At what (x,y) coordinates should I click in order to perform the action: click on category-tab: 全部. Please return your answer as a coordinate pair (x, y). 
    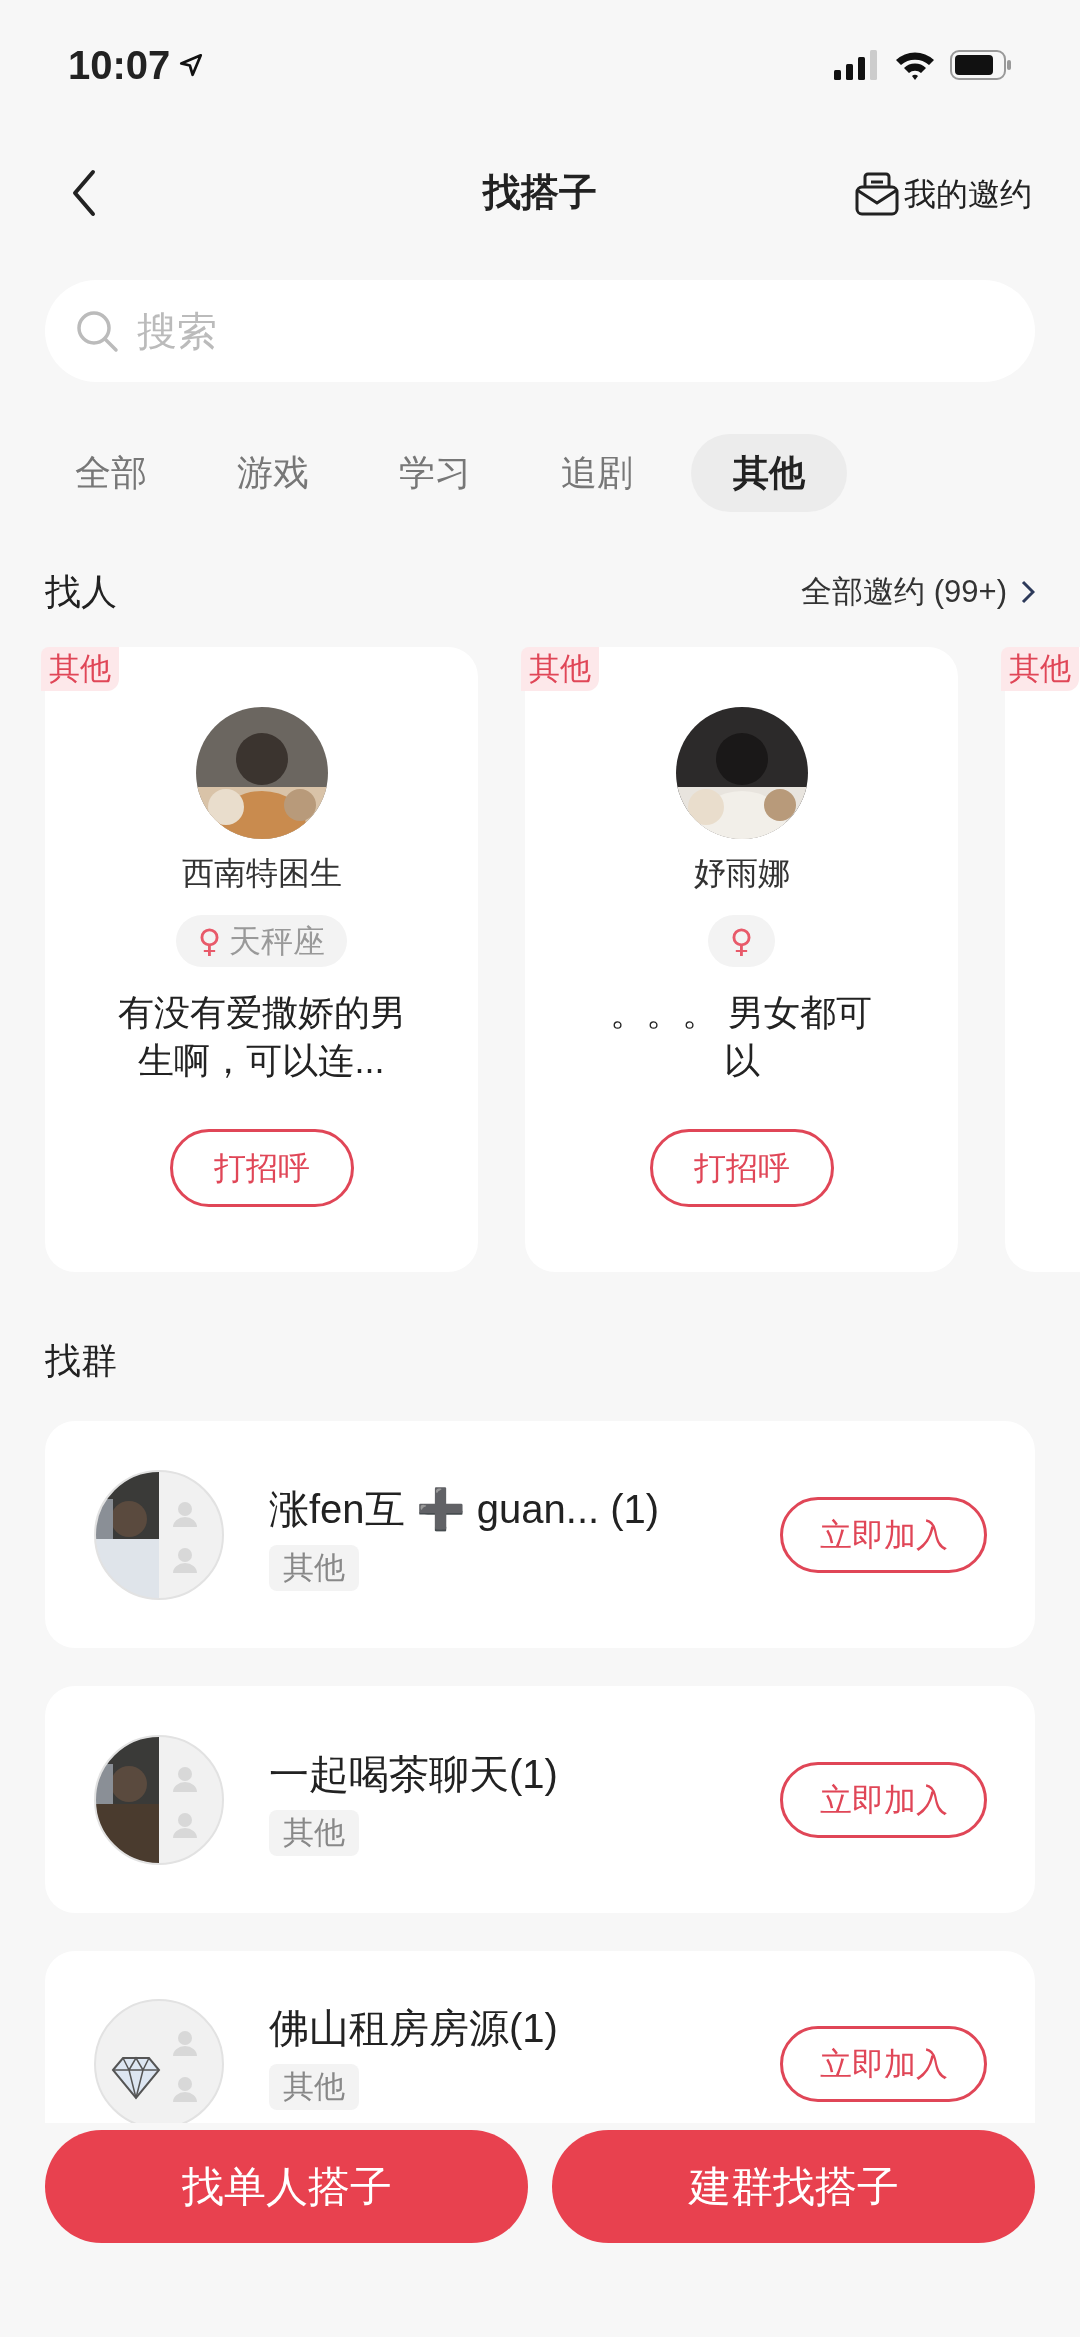
    Looking at the image, I should click on (112, 473).